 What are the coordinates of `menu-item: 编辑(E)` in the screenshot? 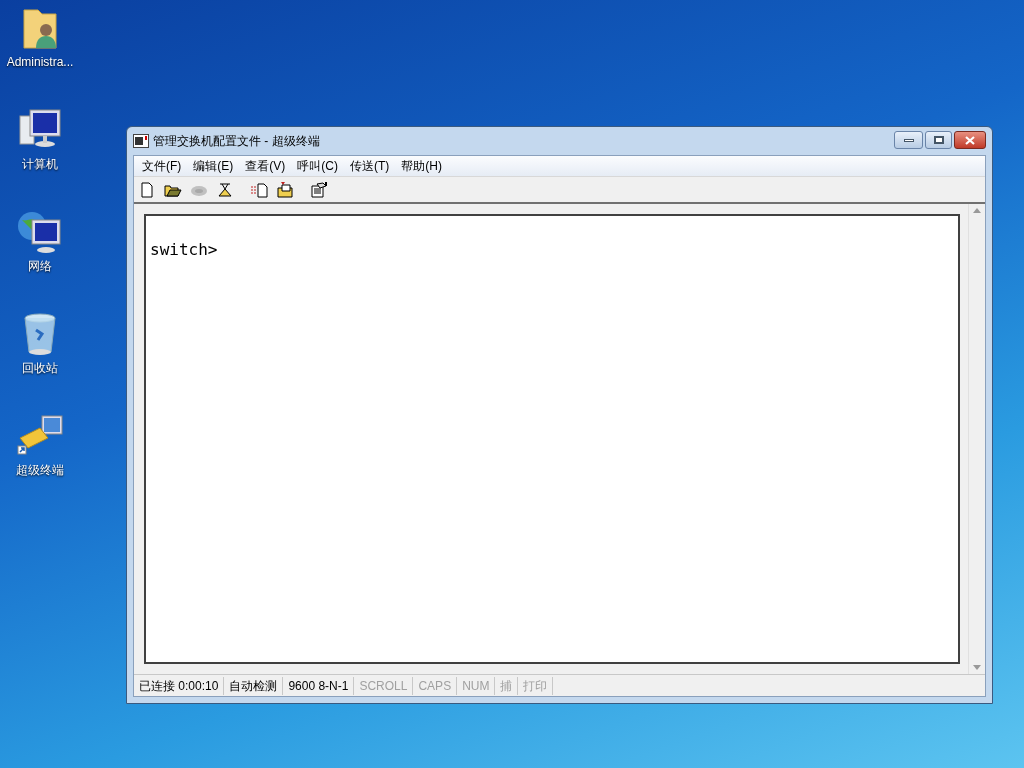 It's located at (213, 166).